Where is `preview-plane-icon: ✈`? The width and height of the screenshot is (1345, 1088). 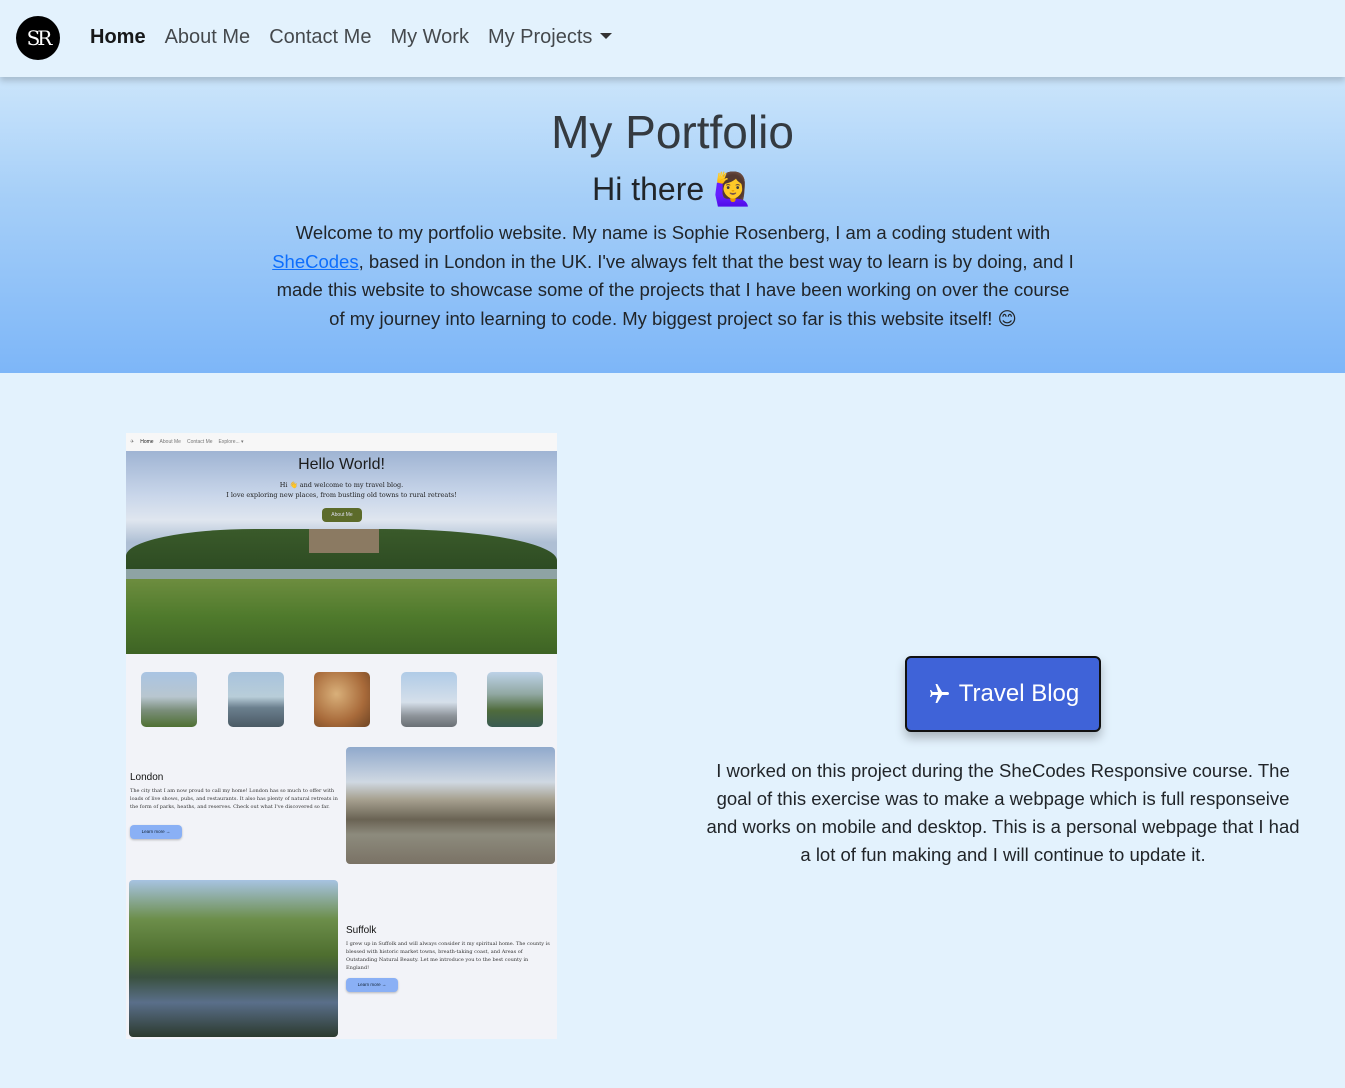 preview-plane-icon: ✈ is located at coordinates (132, 442).